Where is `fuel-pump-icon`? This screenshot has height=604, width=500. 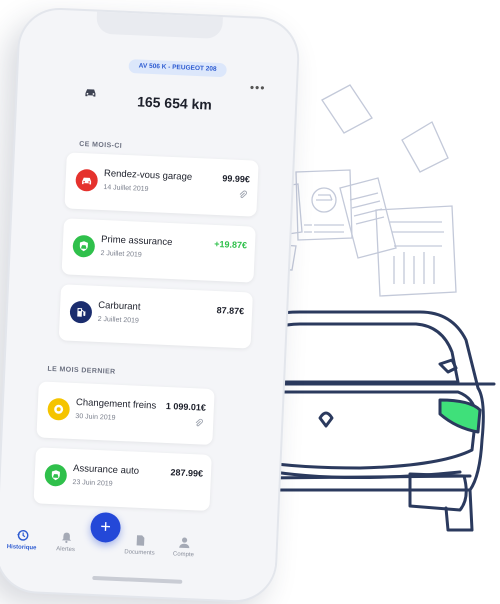 fuel-pump-icon is located at coordinates (81, 312).